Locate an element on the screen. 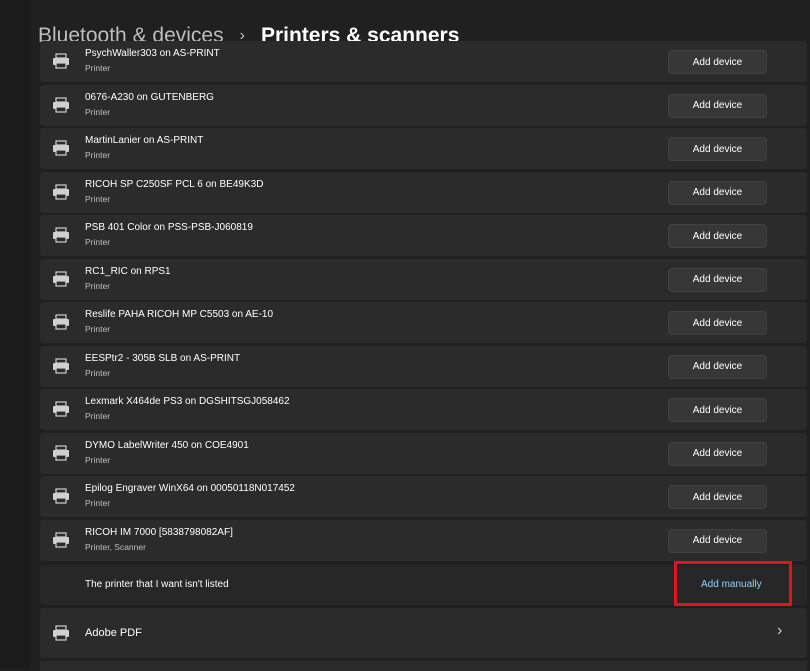 The height and width of the screenshot is (671, 810). device-name: Reslife PAHA RICOH MP C5503 on AE-10 is located at coordinates (179, 314).